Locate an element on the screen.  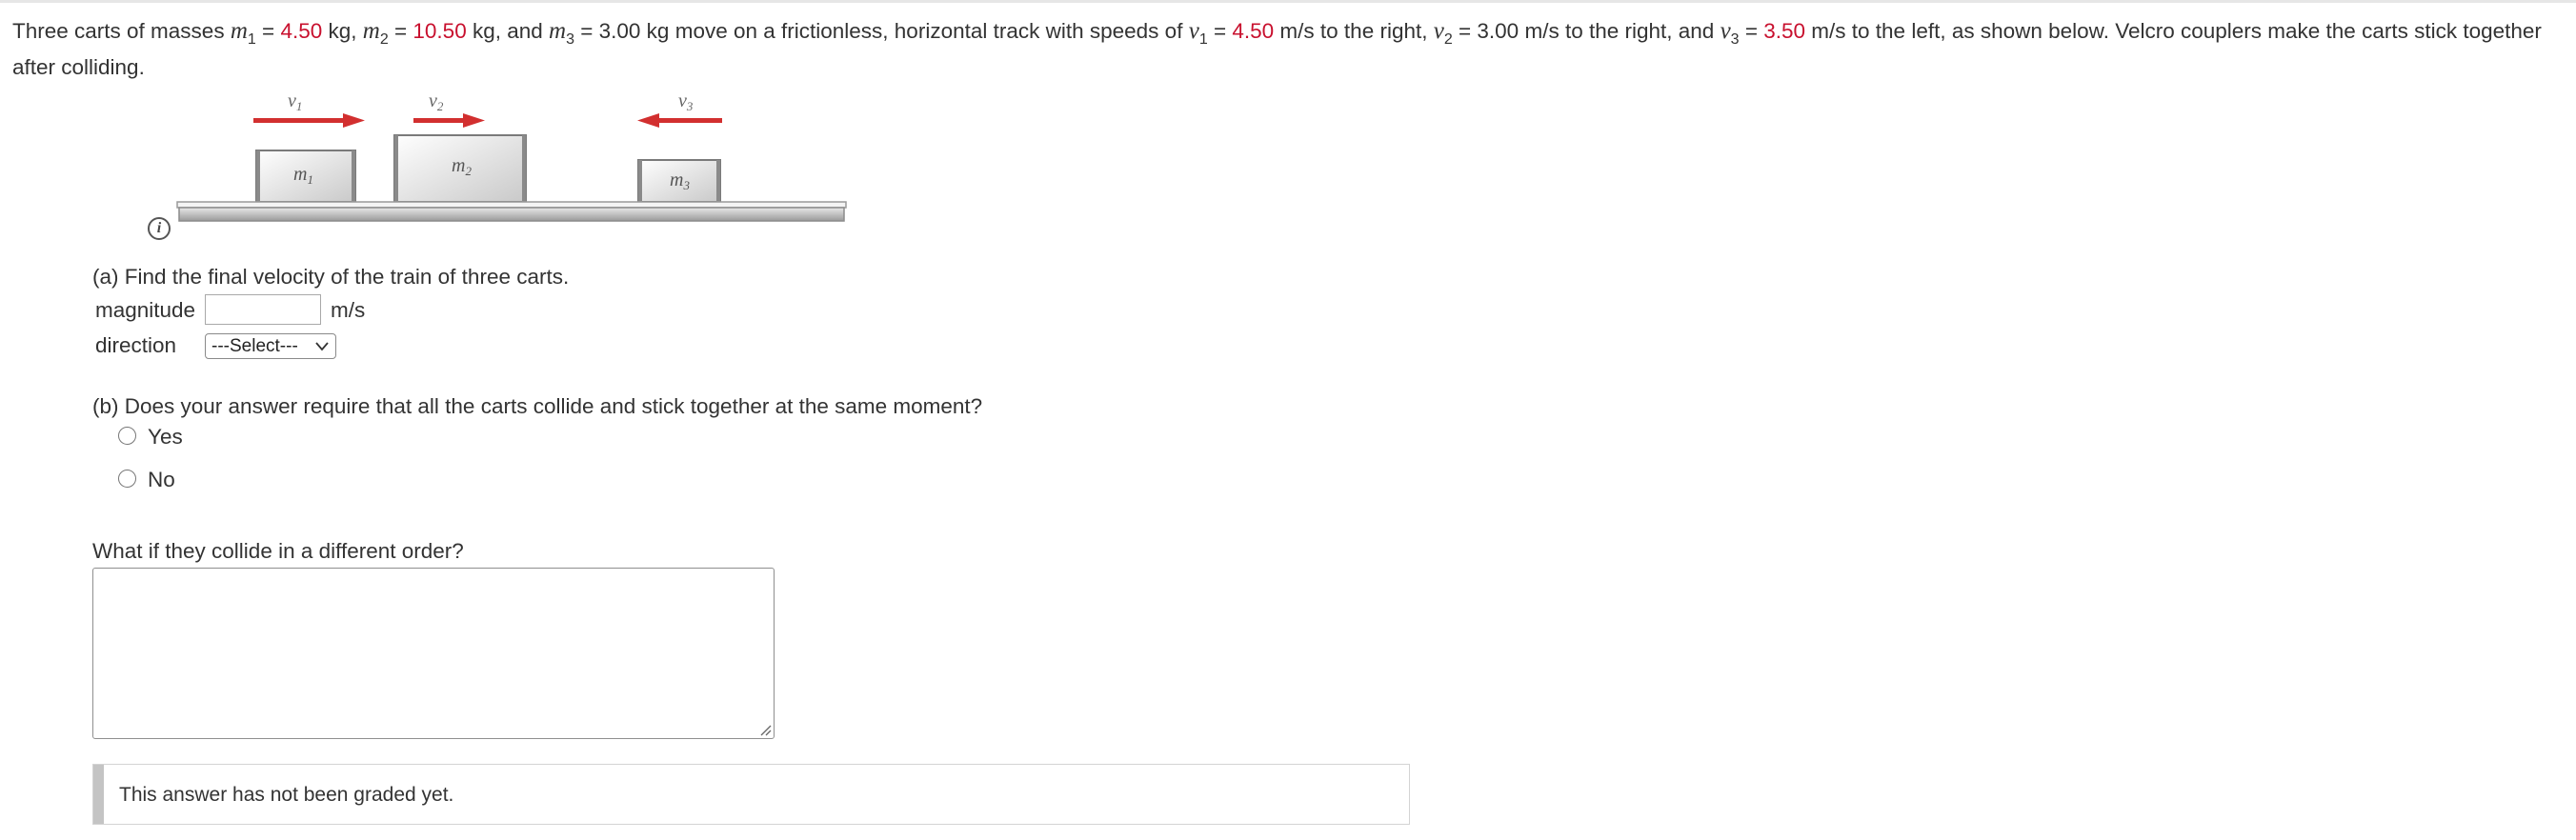
cart-m3: m3 is located at coordinates (679, 181).